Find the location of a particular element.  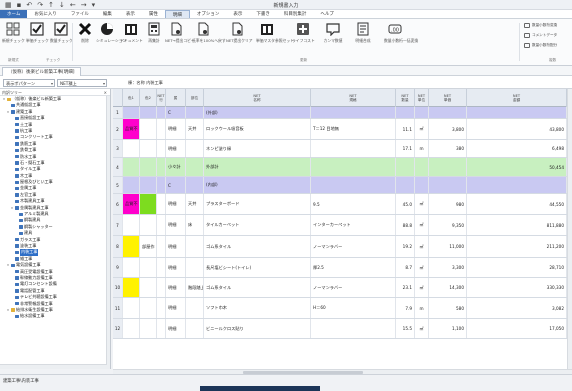

cell-amount: 50,454 is located at coordinates (517, 167).